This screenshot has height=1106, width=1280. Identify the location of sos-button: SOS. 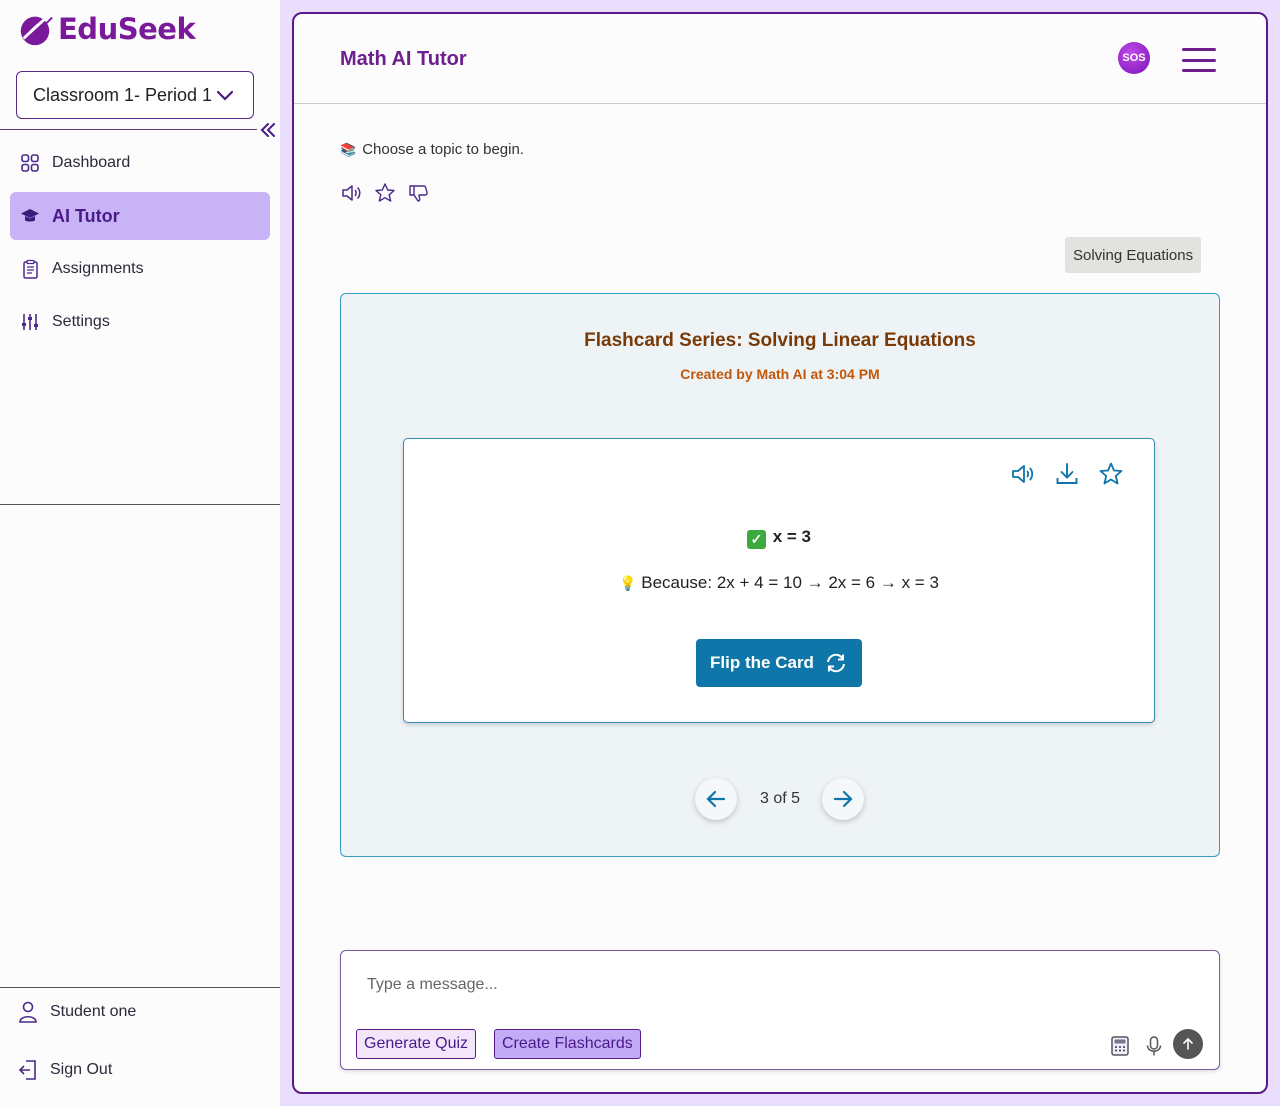
(1134, 58).